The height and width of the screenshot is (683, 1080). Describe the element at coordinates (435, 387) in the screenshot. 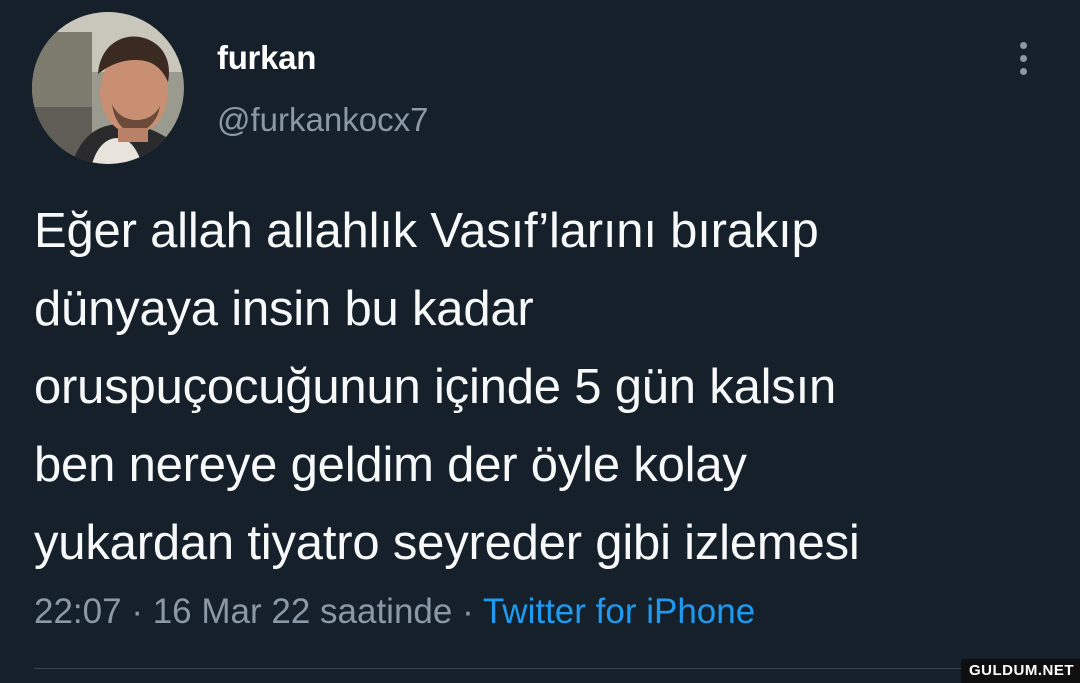

I see `tweet-text-line: oruspuçocuğunun içinde 5 gün kalsın` at that location.